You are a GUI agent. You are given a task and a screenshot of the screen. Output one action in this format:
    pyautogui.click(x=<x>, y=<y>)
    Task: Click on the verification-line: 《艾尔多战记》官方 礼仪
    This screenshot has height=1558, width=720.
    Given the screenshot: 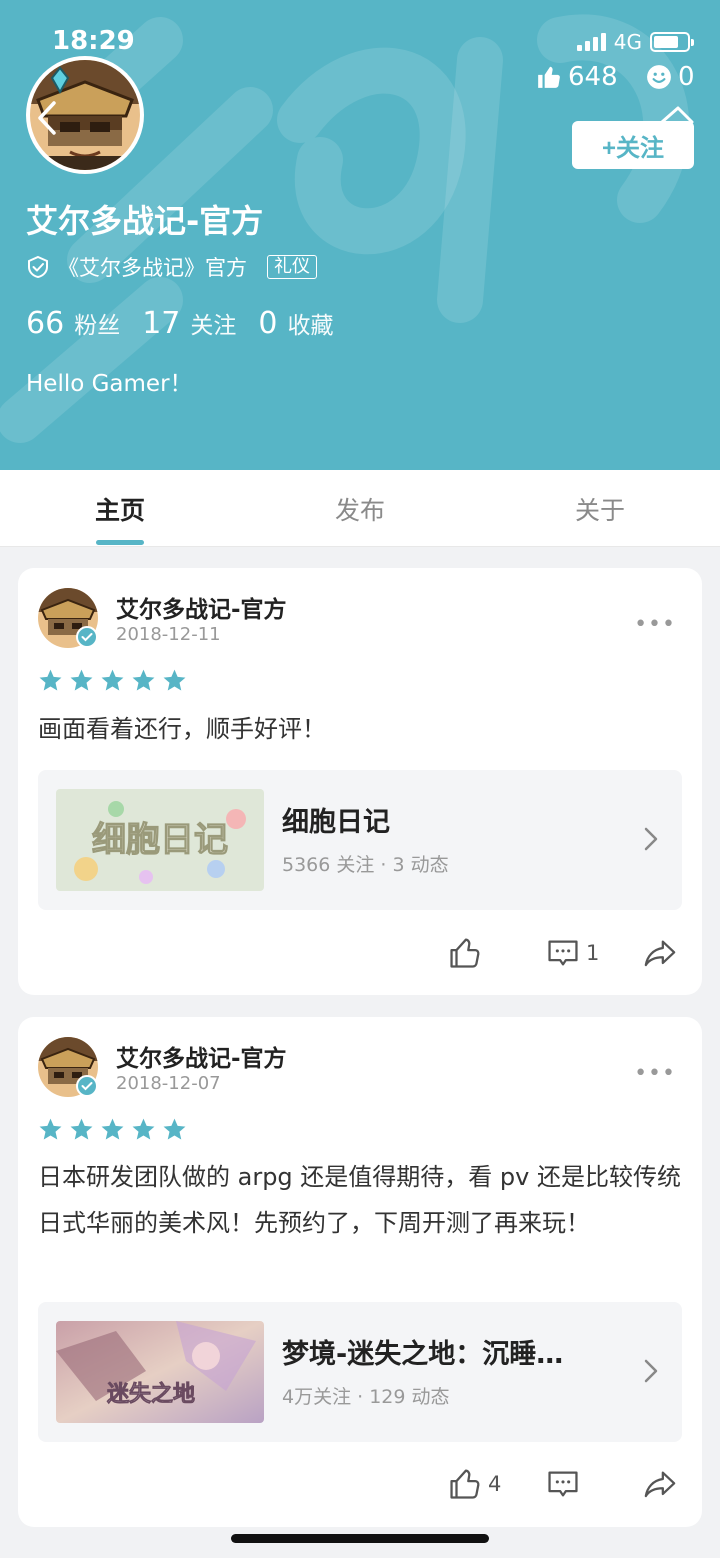 What is the action you would take?
    pyautogui.click(x=171, y=267)
    